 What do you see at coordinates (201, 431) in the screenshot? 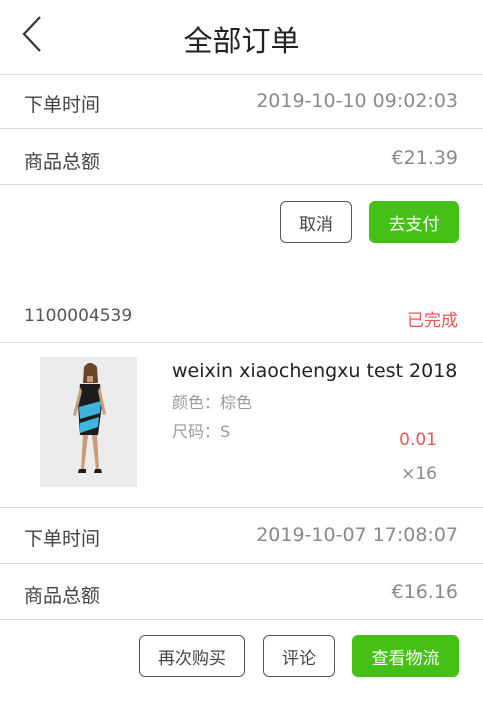
I see `product-size: 尺码：S` at bounding box center [201, 431].